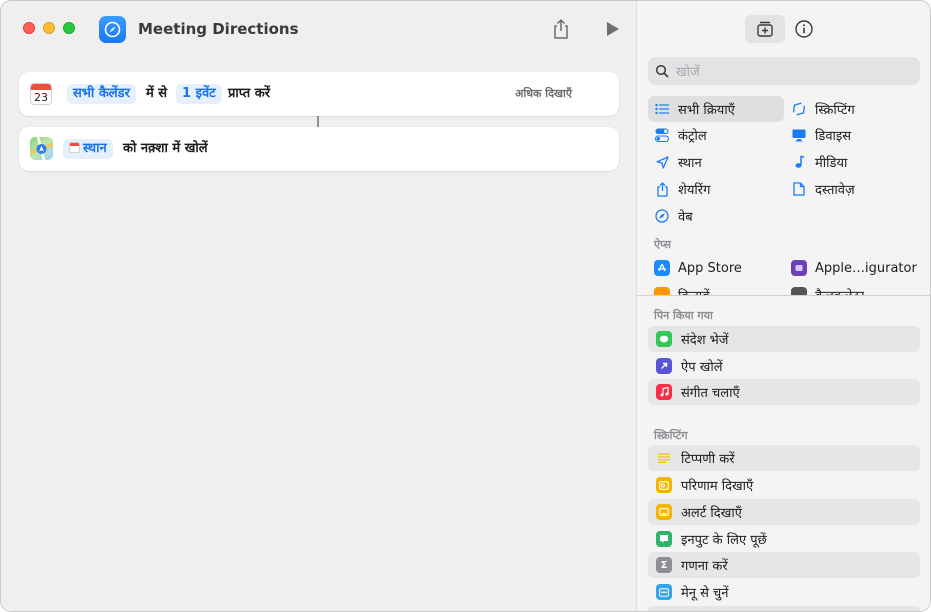  I want to click on alert-icon, so click(664, 512).